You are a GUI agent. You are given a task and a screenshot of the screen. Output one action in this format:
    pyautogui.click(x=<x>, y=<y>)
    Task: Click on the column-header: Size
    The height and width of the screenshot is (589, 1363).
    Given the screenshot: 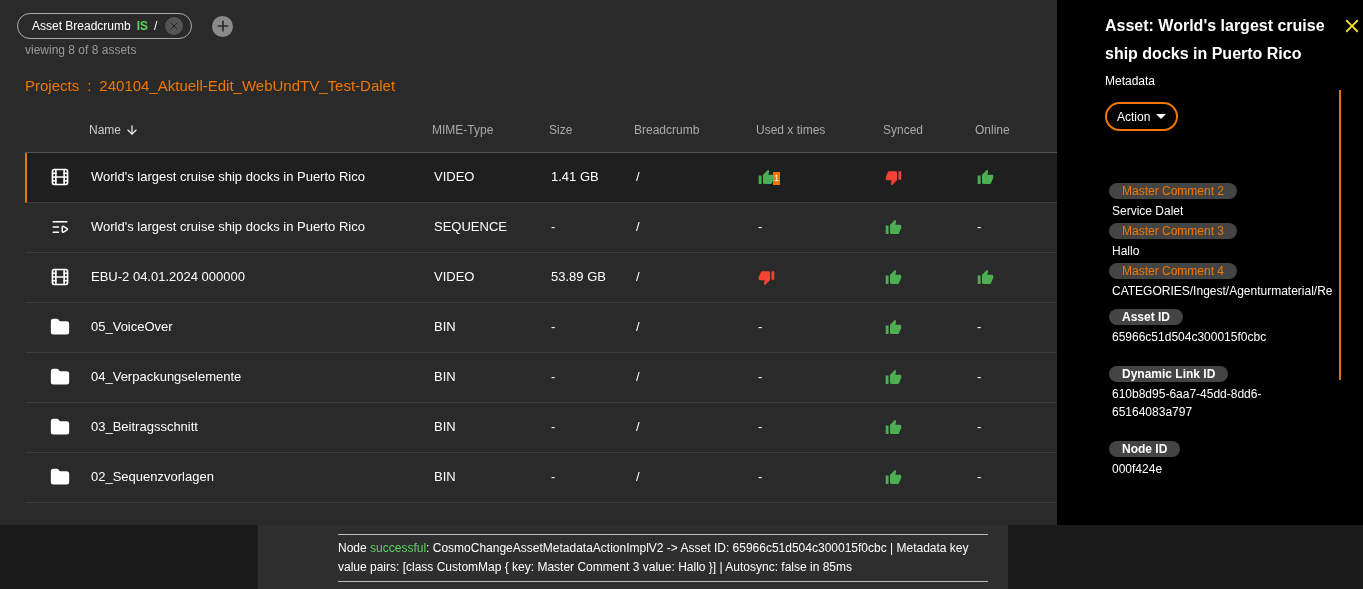 What is the action you would take?
    pyautogui.click(x=561, y=129)
    